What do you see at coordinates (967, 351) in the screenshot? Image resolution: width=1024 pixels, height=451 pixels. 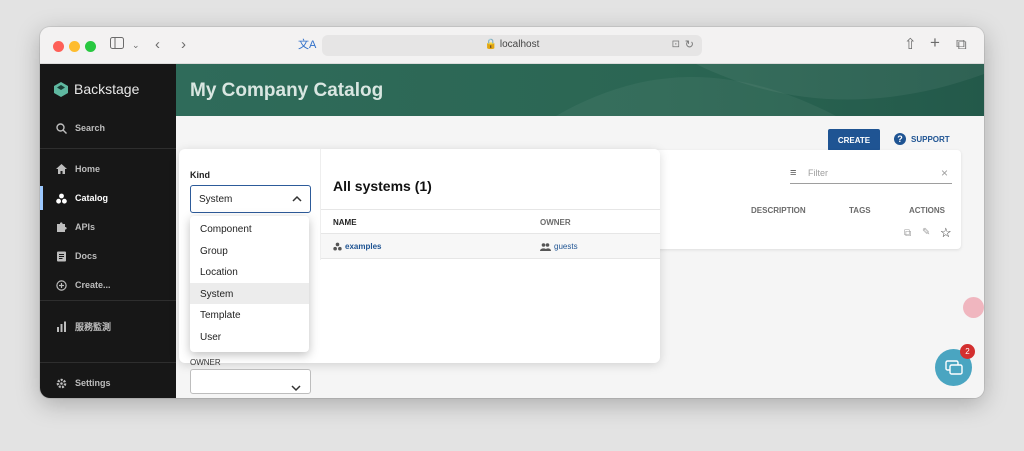 I see `notification-badge: 2` at bounding box center [967, 351].